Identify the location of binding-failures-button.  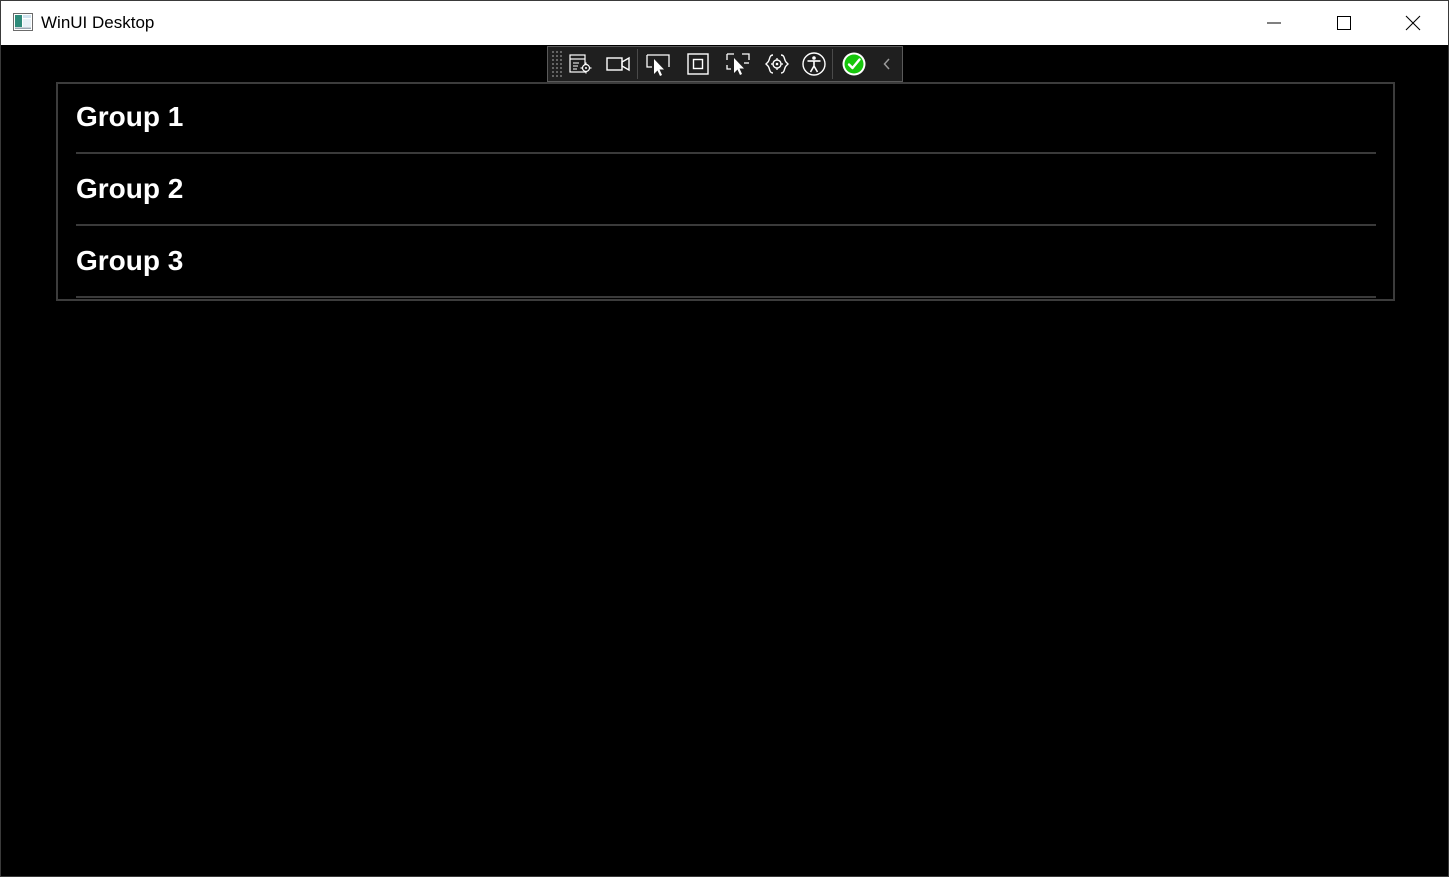
(777, 64).